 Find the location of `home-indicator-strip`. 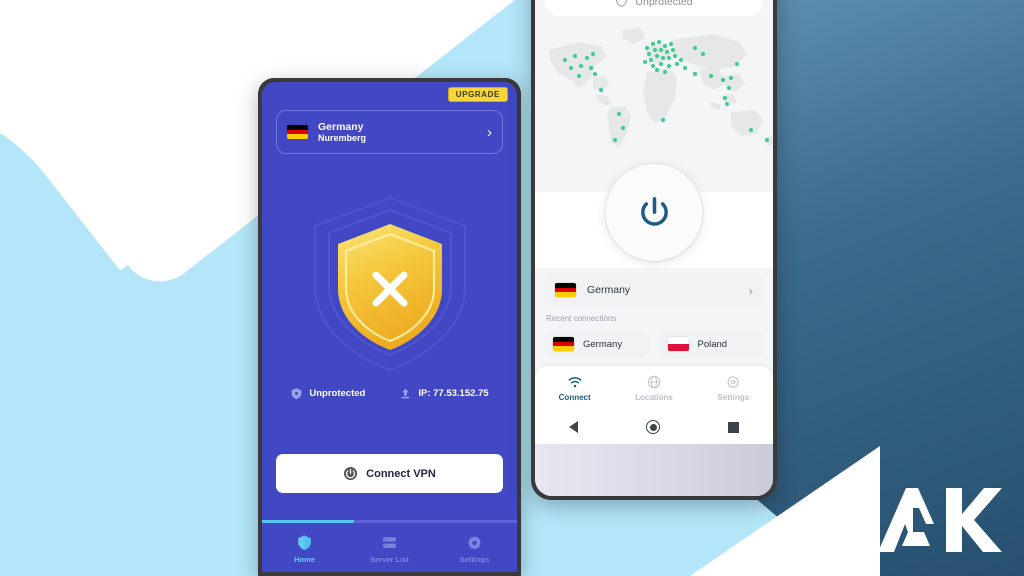

home-indicator-strip is located at coordinates (654, 470).